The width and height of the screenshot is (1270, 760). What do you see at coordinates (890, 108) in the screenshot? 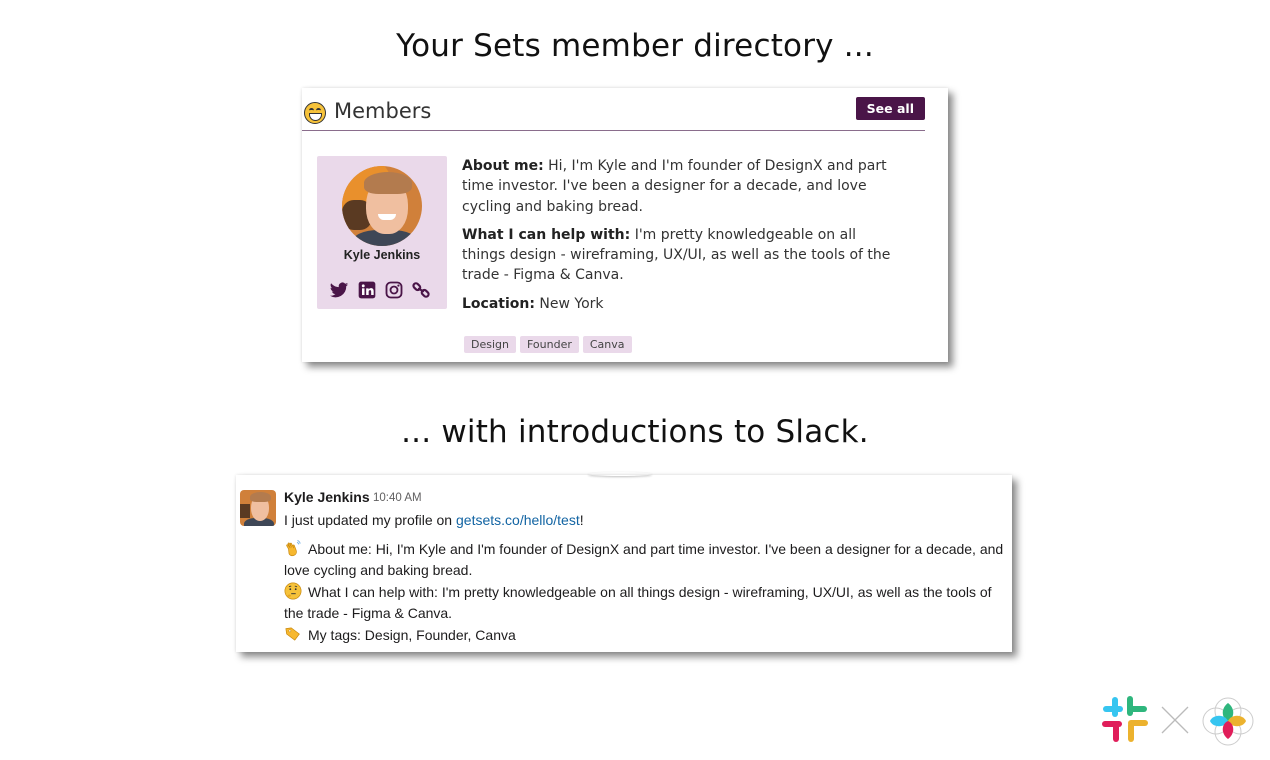
I see `see-all-button: See all` at bounding box center [890, 108].